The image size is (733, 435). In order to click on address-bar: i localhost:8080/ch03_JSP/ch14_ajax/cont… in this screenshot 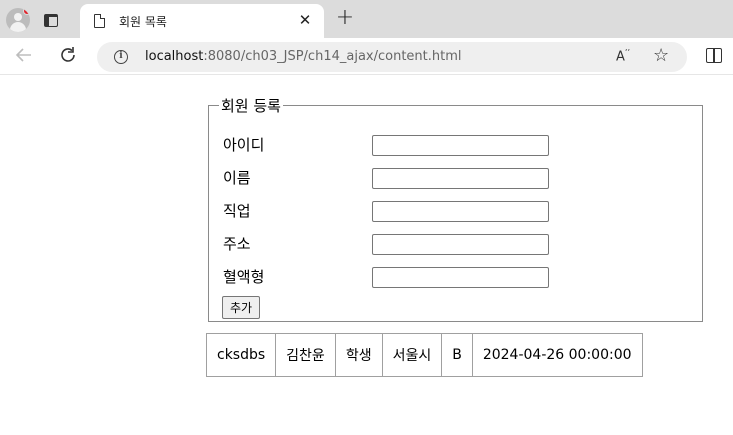, I will do `click(392, 57)`.